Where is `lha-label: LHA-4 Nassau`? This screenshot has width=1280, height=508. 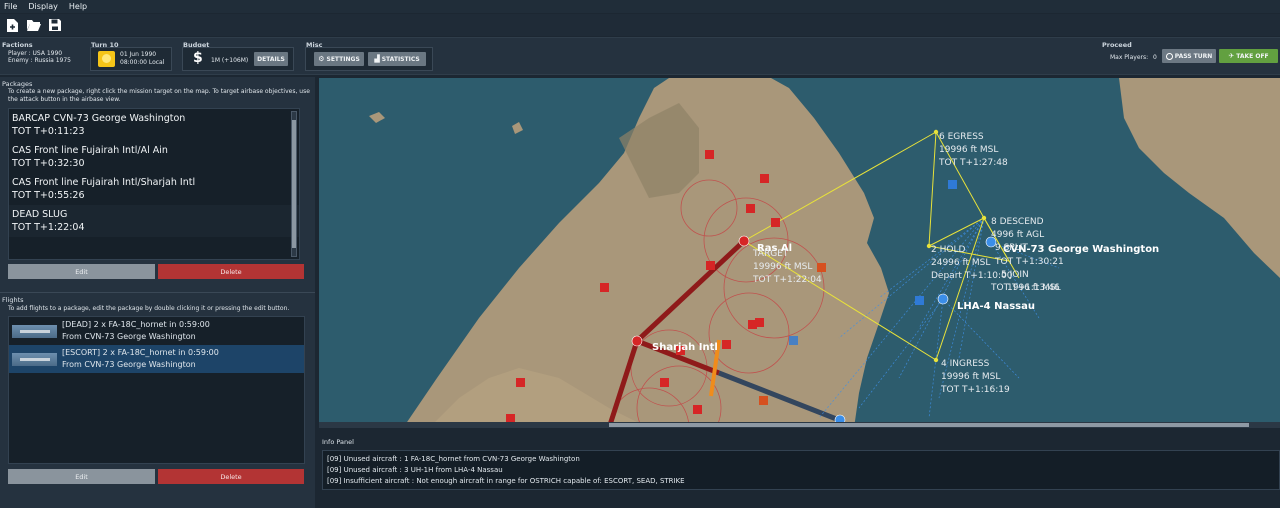 lha-label: LHA-4 Nassau is located at coordinates (996, 306).